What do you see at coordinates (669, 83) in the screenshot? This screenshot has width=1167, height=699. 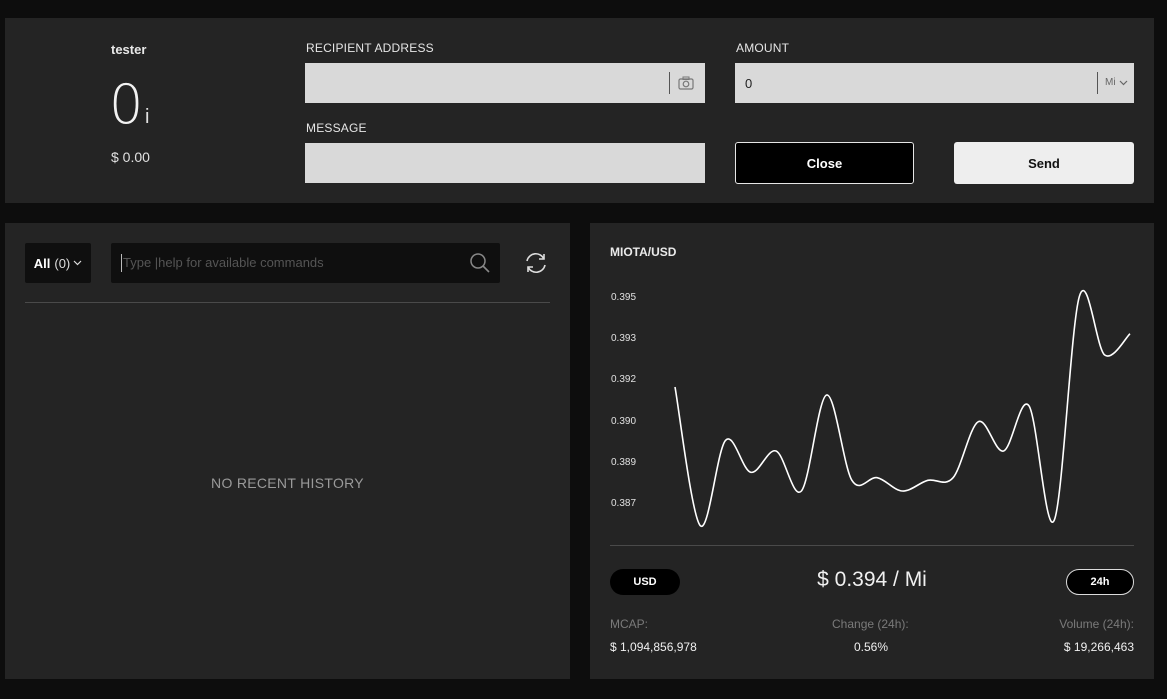 I see `recipient-divider` at bounding box center [669, 83].